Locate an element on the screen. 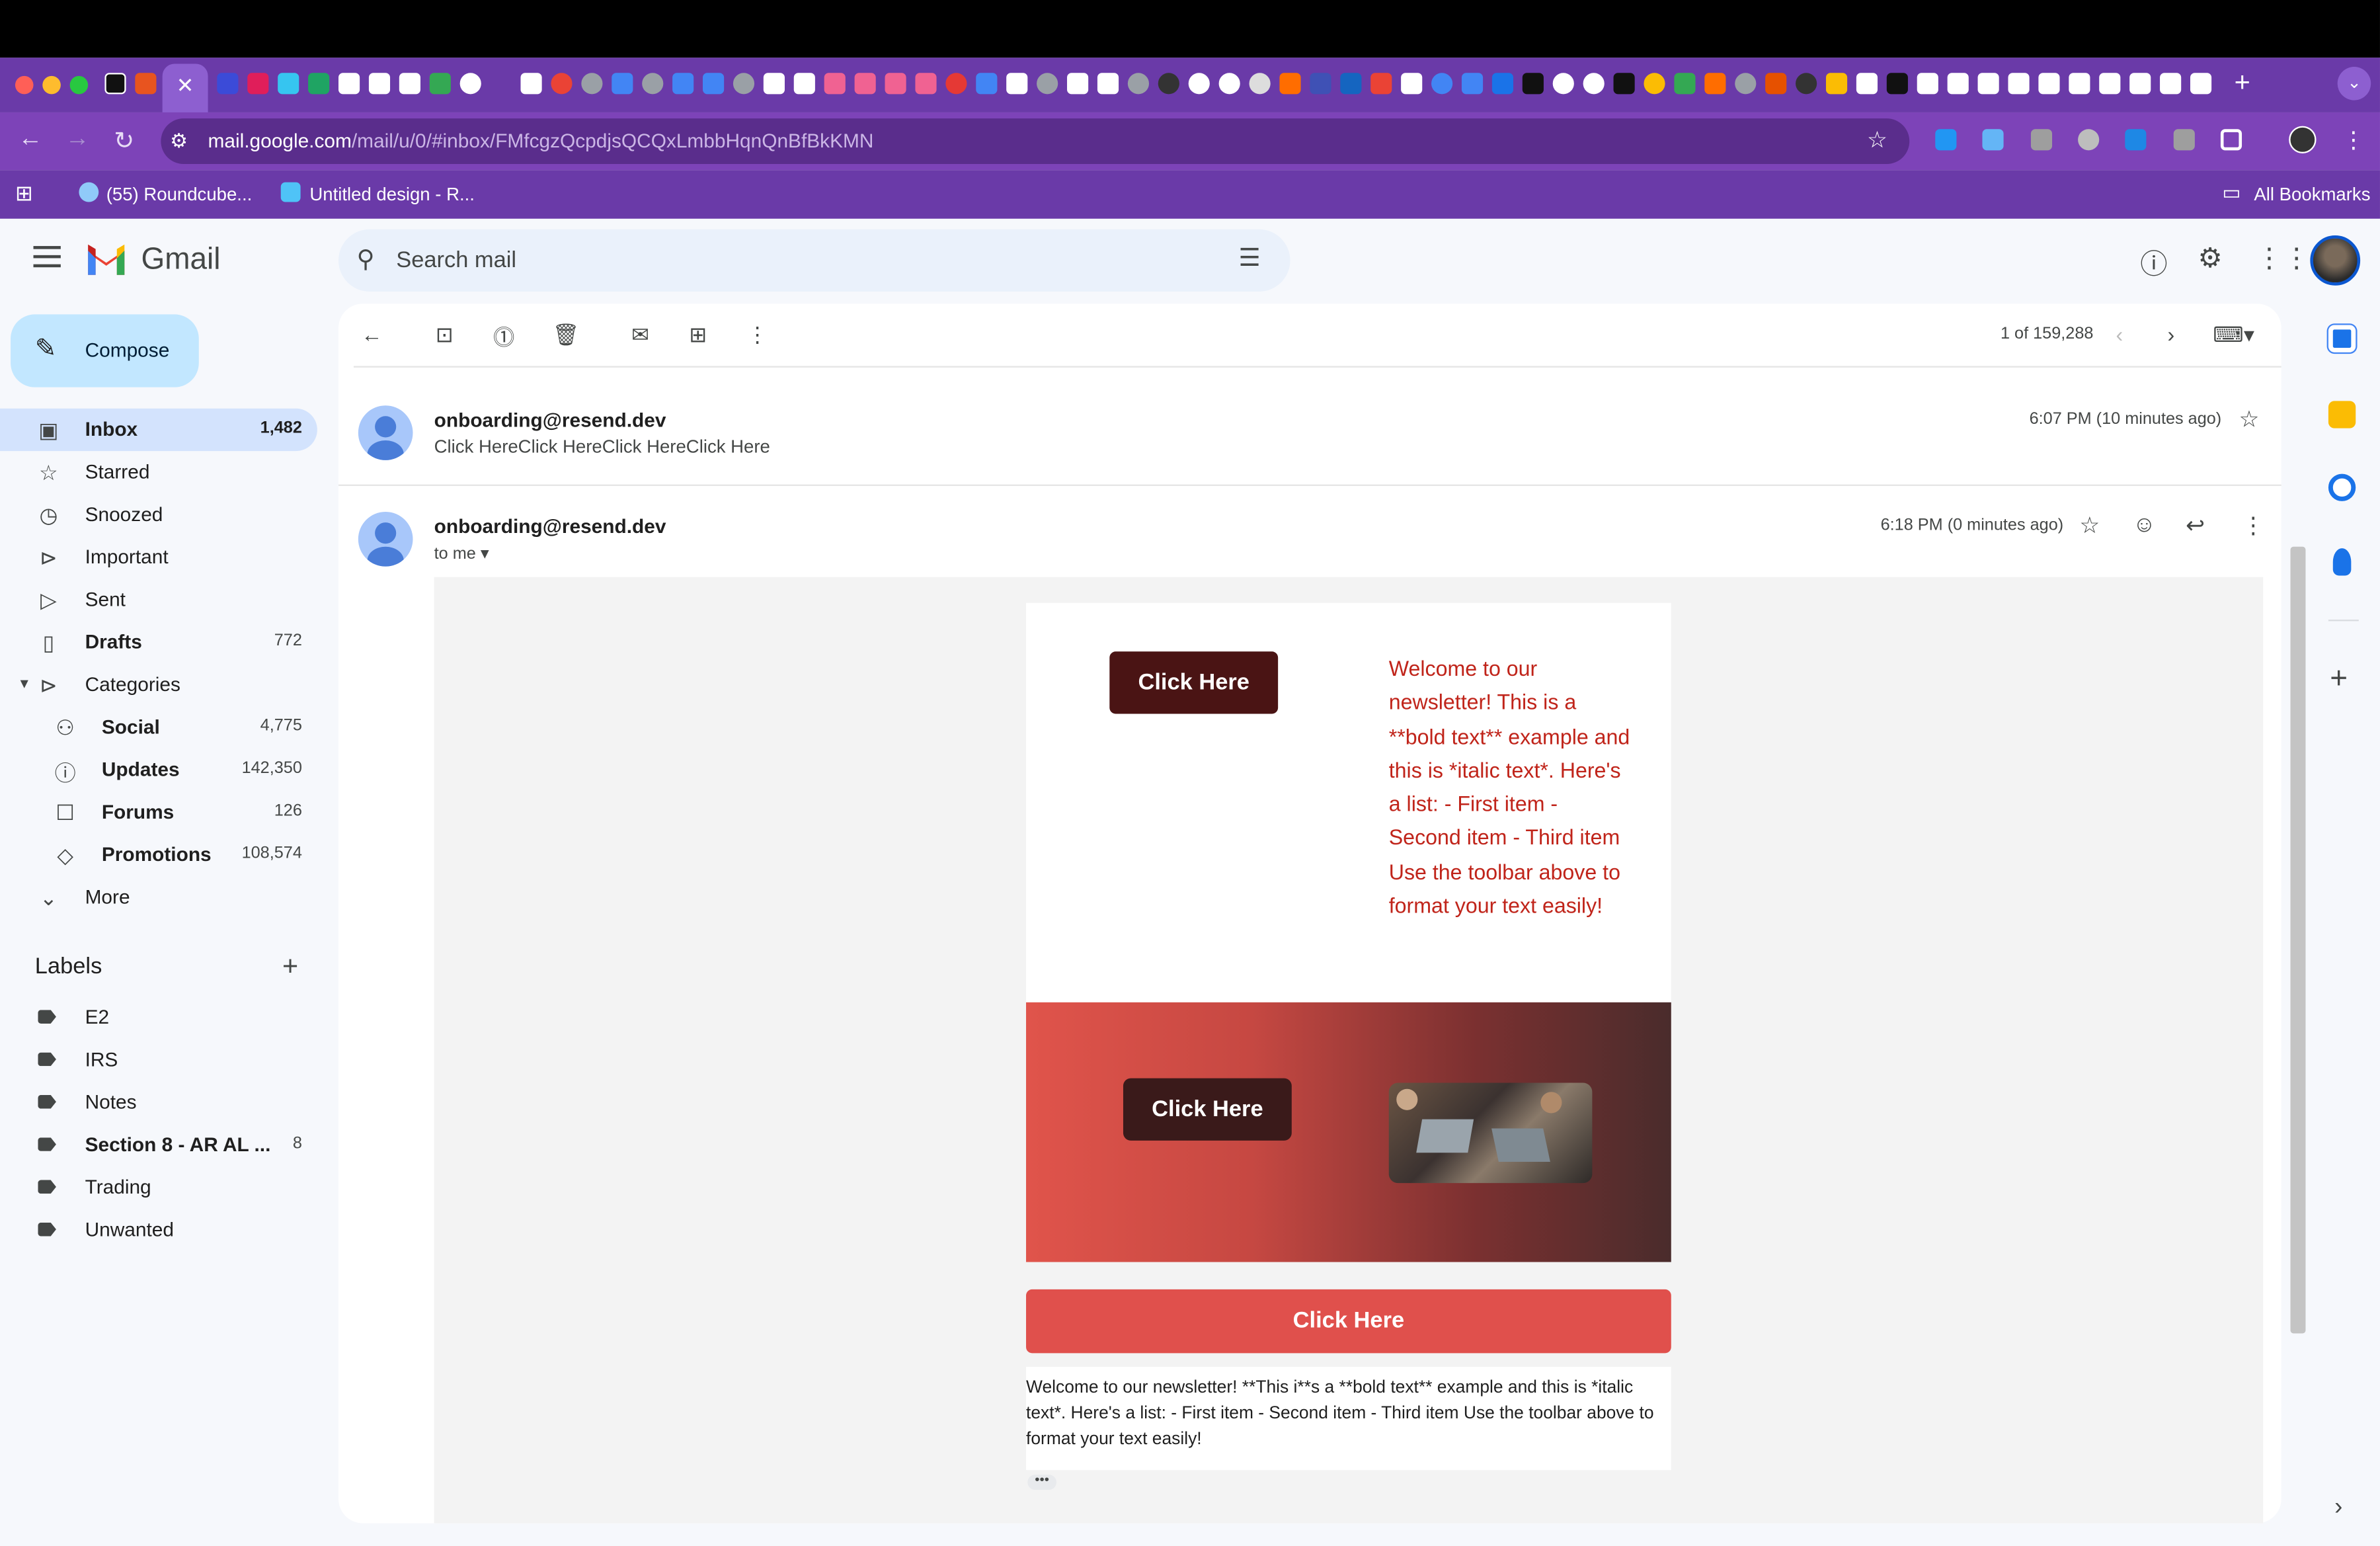  sidebar-label-notes: Notes is located at coordinates (158, 1102).